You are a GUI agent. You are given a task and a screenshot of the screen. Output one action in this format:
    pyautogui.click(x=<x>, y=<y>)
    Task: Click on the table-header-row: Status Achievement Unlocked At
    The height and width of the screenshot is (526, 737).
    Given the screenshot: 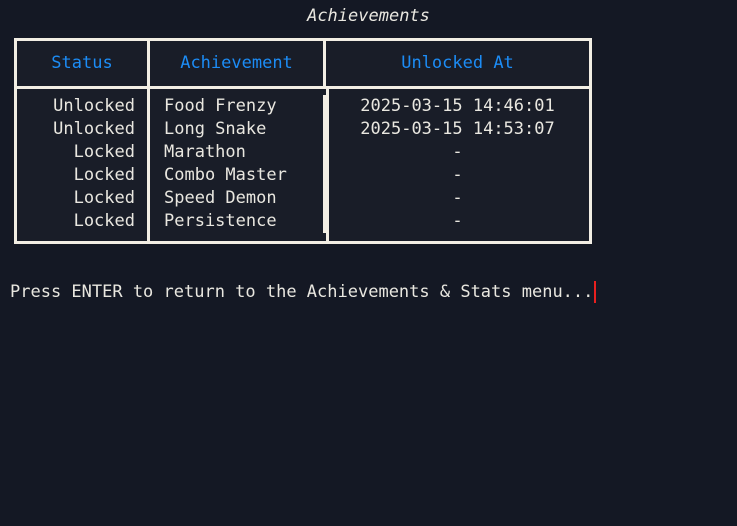 What is the action you would take?
    pyautogui.click(x=303, y=65)
    